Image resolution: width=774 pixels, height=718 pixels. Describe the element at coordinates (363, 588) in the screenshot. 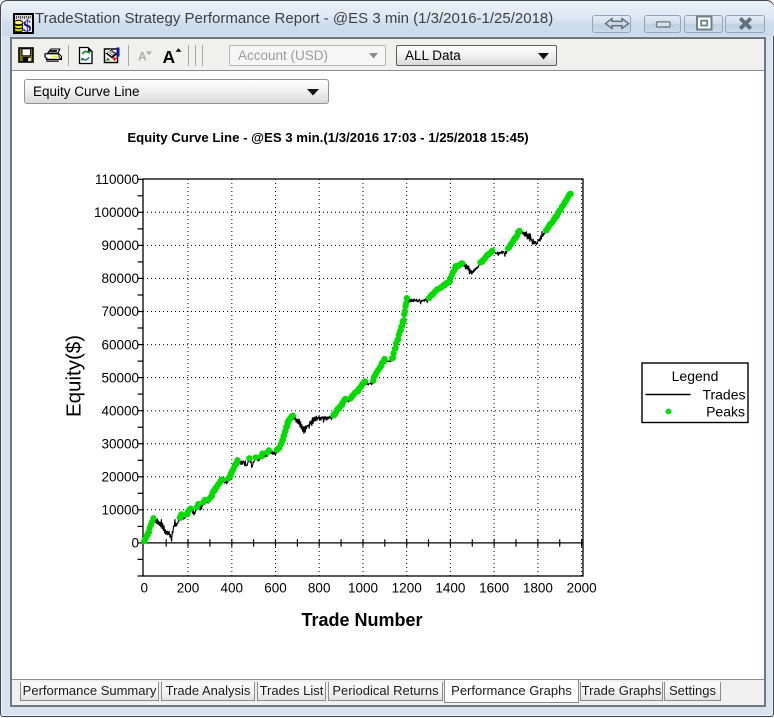

I see `svg-text: 1000` at that location.